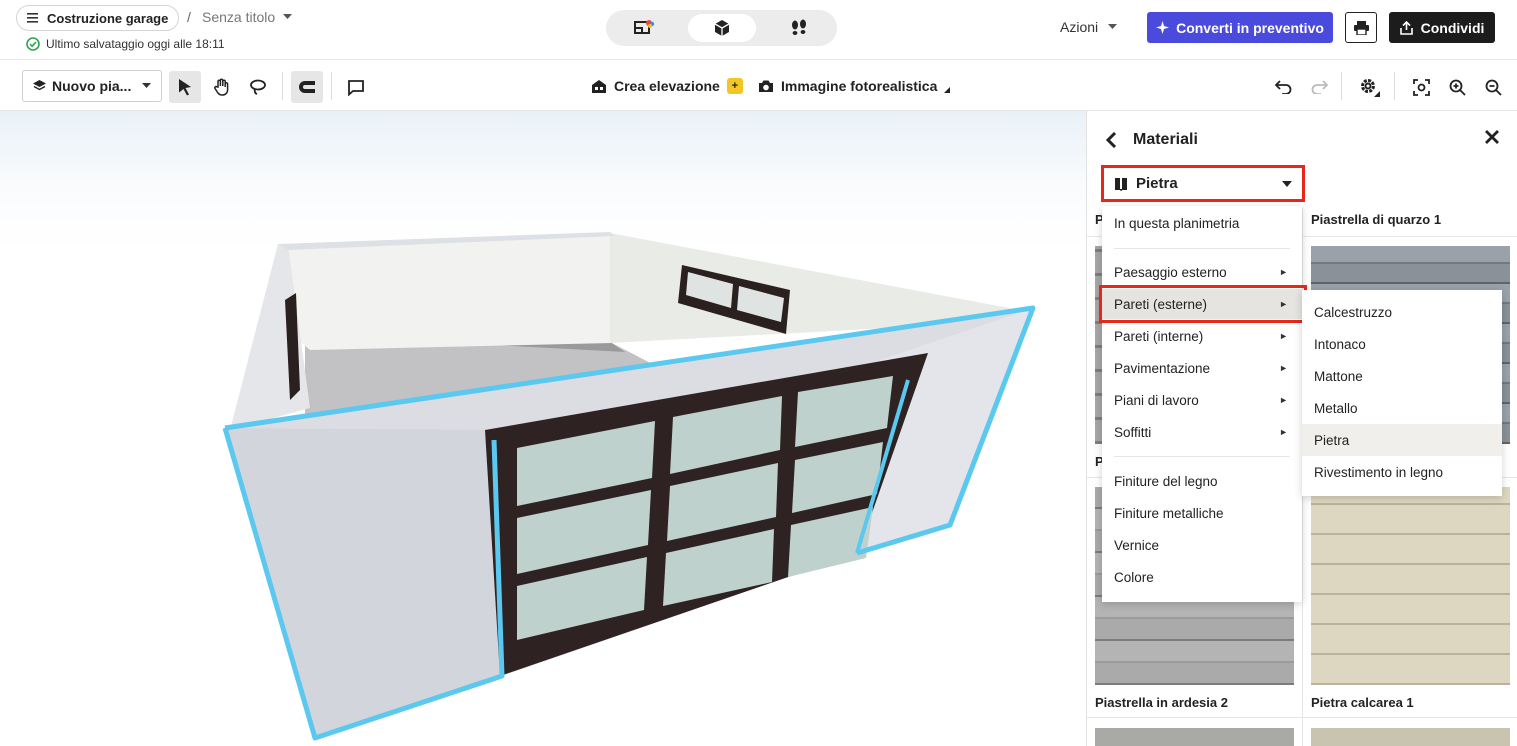  I want to click on print-button, so click(1361, 27).